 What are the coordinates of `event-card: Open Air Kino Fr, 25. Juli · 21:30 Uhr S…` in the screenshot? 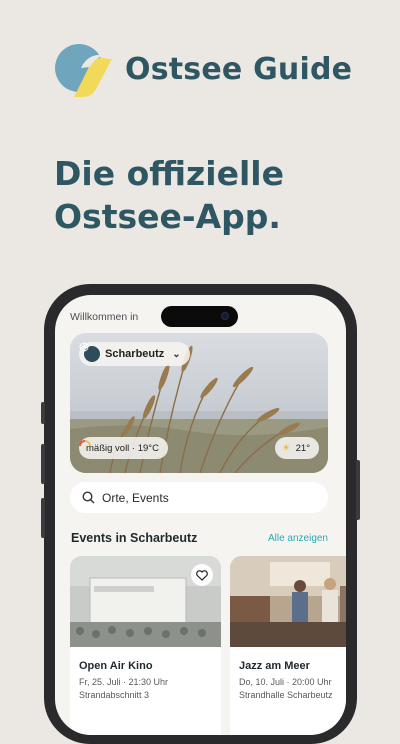 It's located at (145, 645).